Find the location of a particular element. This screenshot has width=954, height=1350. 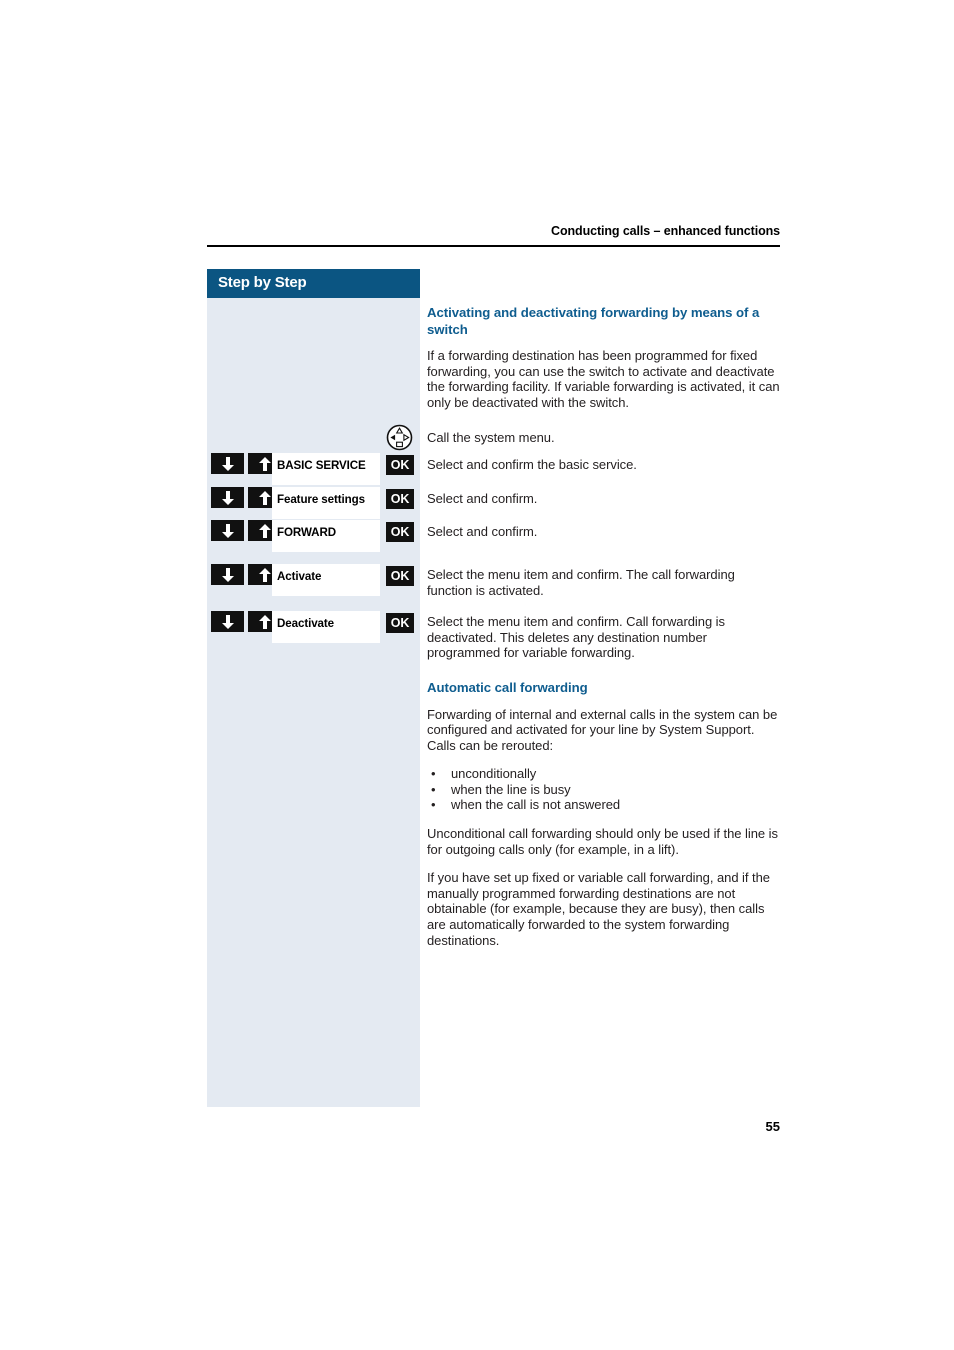

instruction-row-1: Select and confirm the basic service. is located at coordinates (532, 464).